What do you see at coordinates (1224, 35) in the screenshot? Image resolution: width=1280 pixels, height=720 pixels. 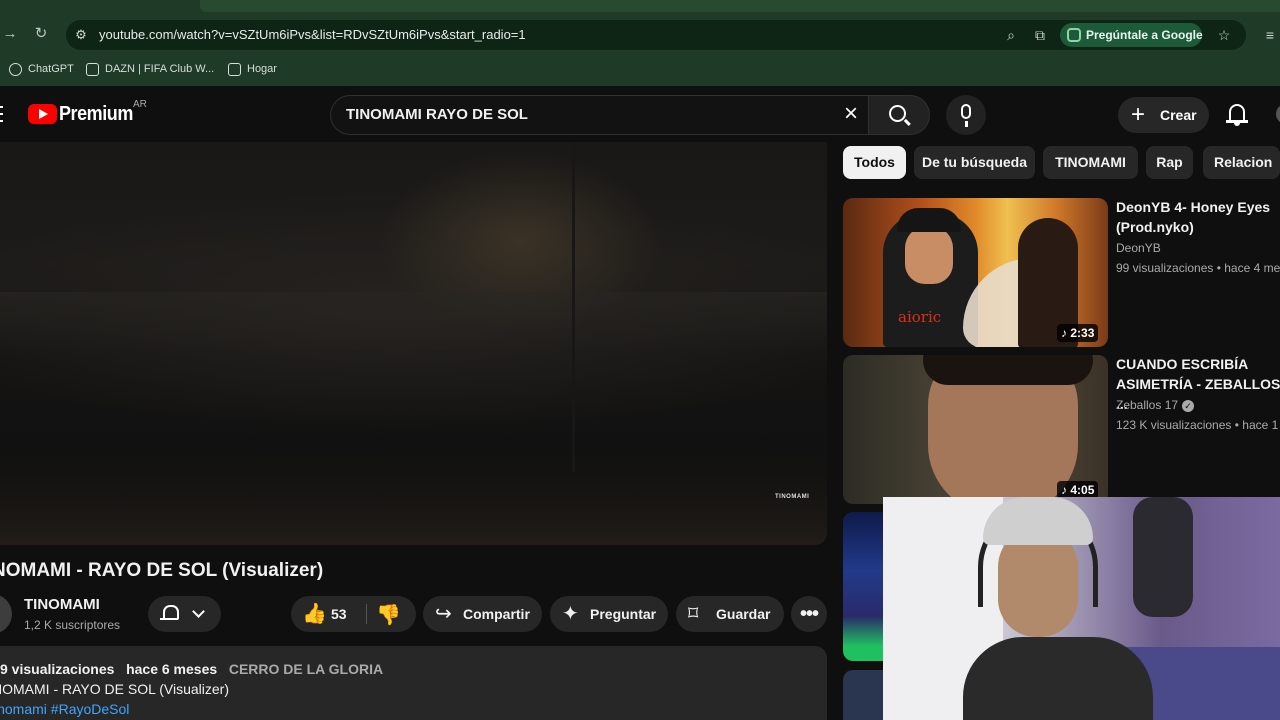 I see `bookmark-star-icon: ☆` at bounding box center [1224, 35].